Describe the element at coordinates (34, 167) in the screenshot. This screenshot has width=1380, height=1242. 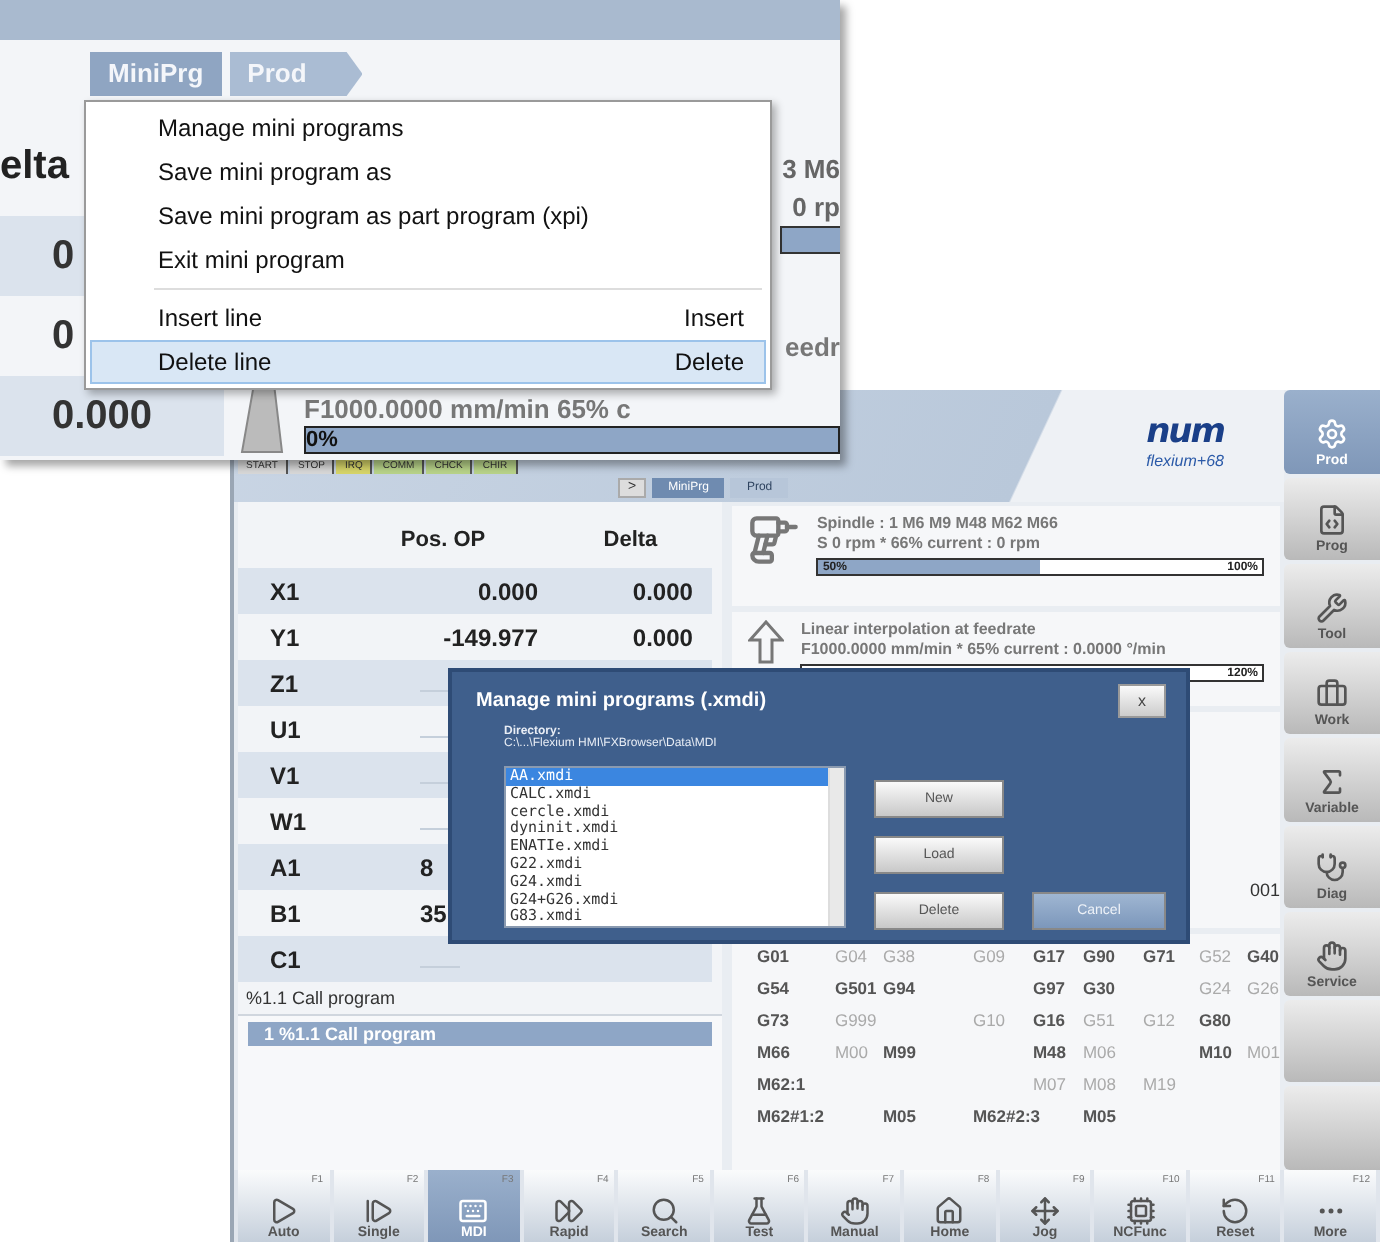
I see `column-heading: elta` at that location.